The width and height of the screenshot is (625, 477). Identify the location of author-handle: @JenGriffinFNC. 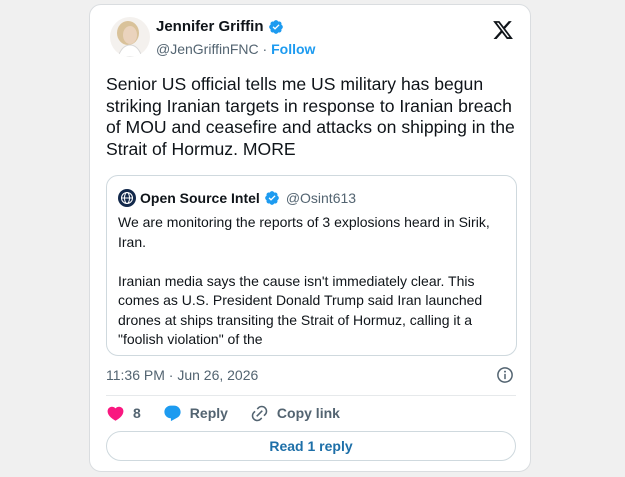
(207, 49).